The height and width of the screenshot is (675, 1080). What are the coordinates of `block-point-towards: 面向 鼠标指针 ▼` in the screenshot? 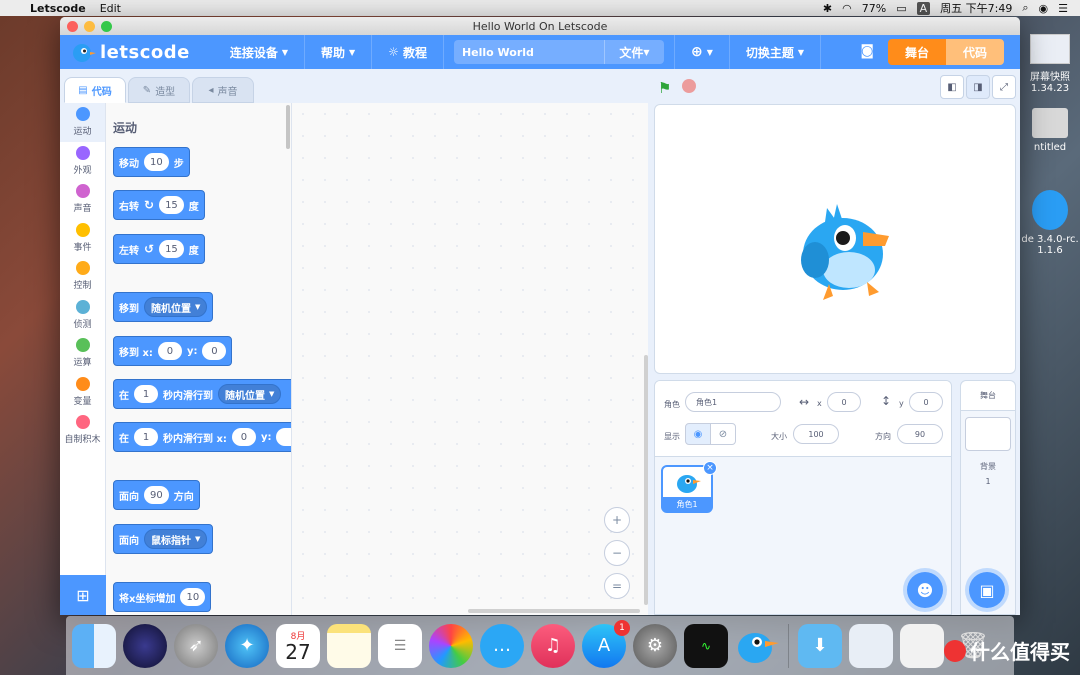 It's located at (163, 539).